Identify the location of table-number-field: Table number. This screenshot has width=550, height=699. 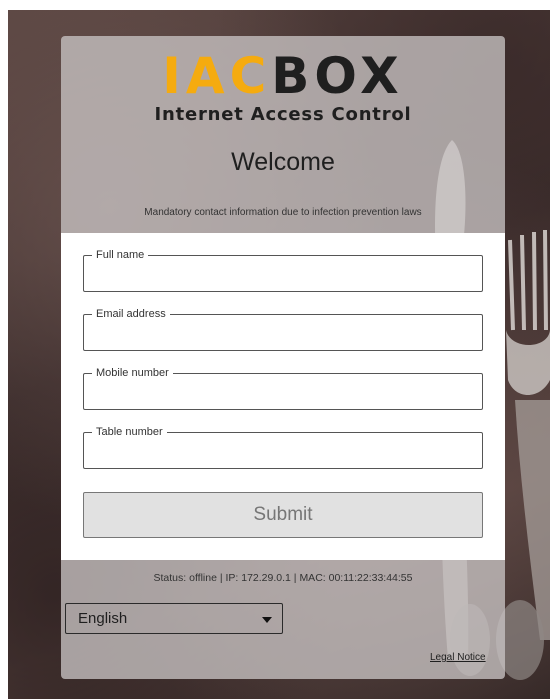
(283, 447).